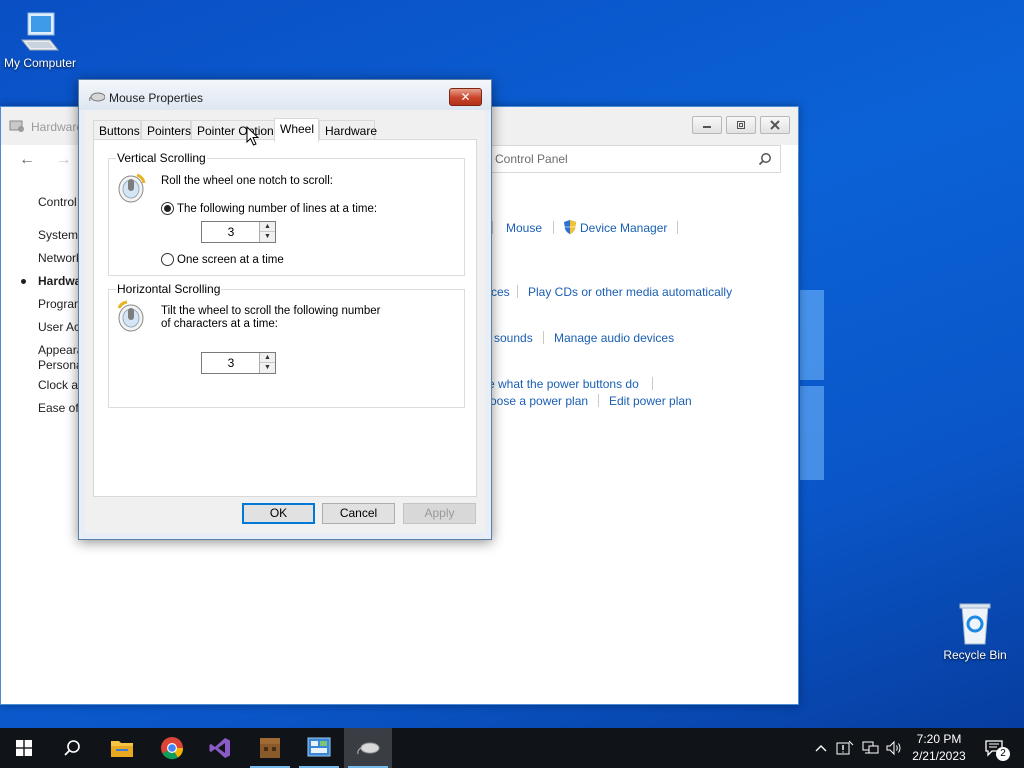 Image resolution: width=1024 pixels, height=768 pixels. I want to click on sidebar-item-network: Network, so click(60, 258).